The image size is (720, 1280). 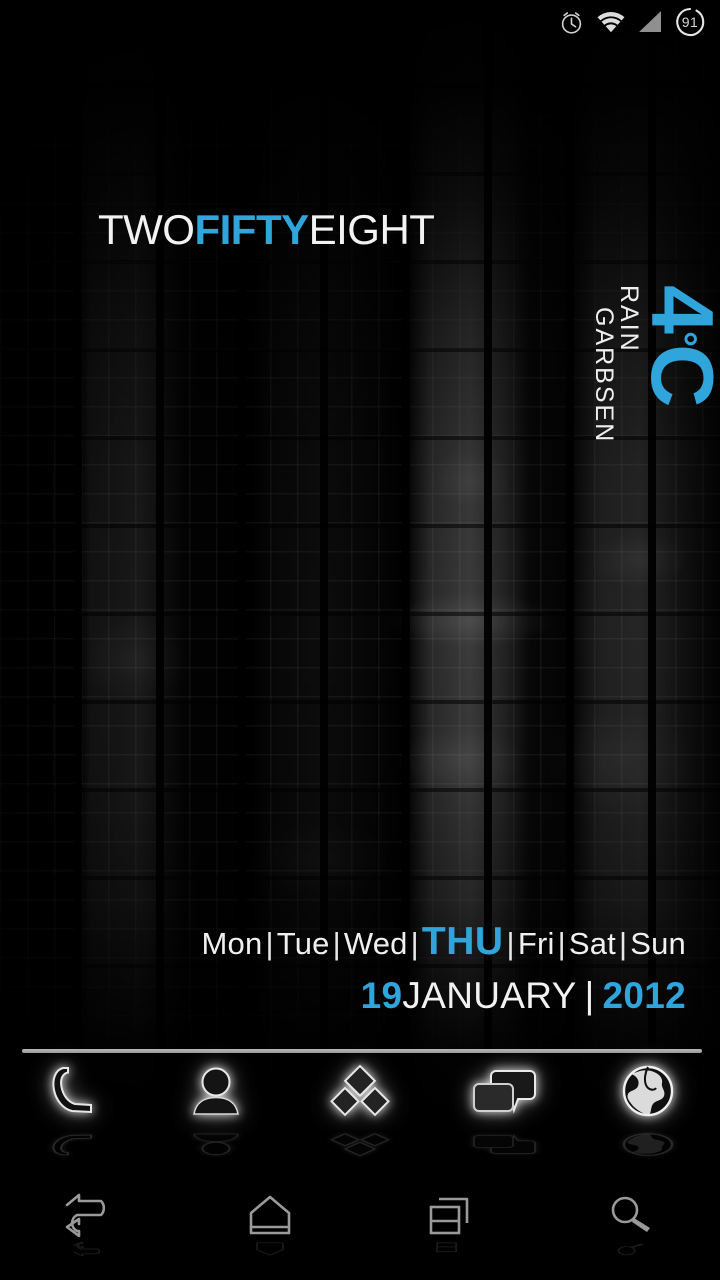 I want to click on weather-degree-symbol: °, so click(x=682, y=337).